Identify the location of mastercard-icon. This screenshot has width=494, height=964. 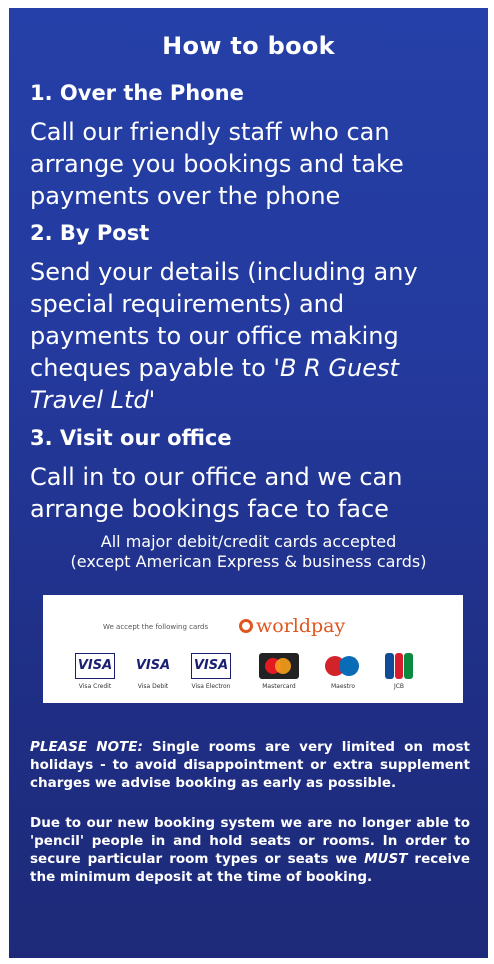
(279, 666).